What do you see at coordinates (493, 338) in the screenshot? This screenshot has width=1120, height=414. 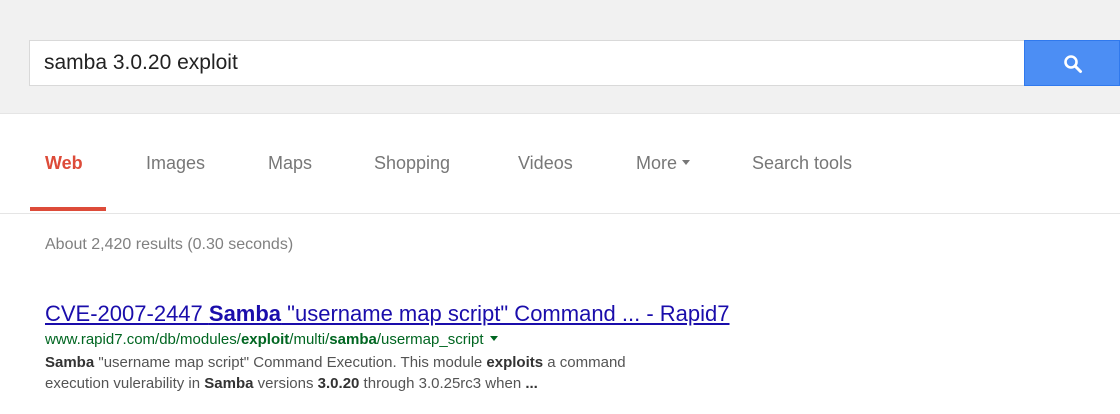 I see `url-menu-caret-icon` at bounding box center [493, 338].